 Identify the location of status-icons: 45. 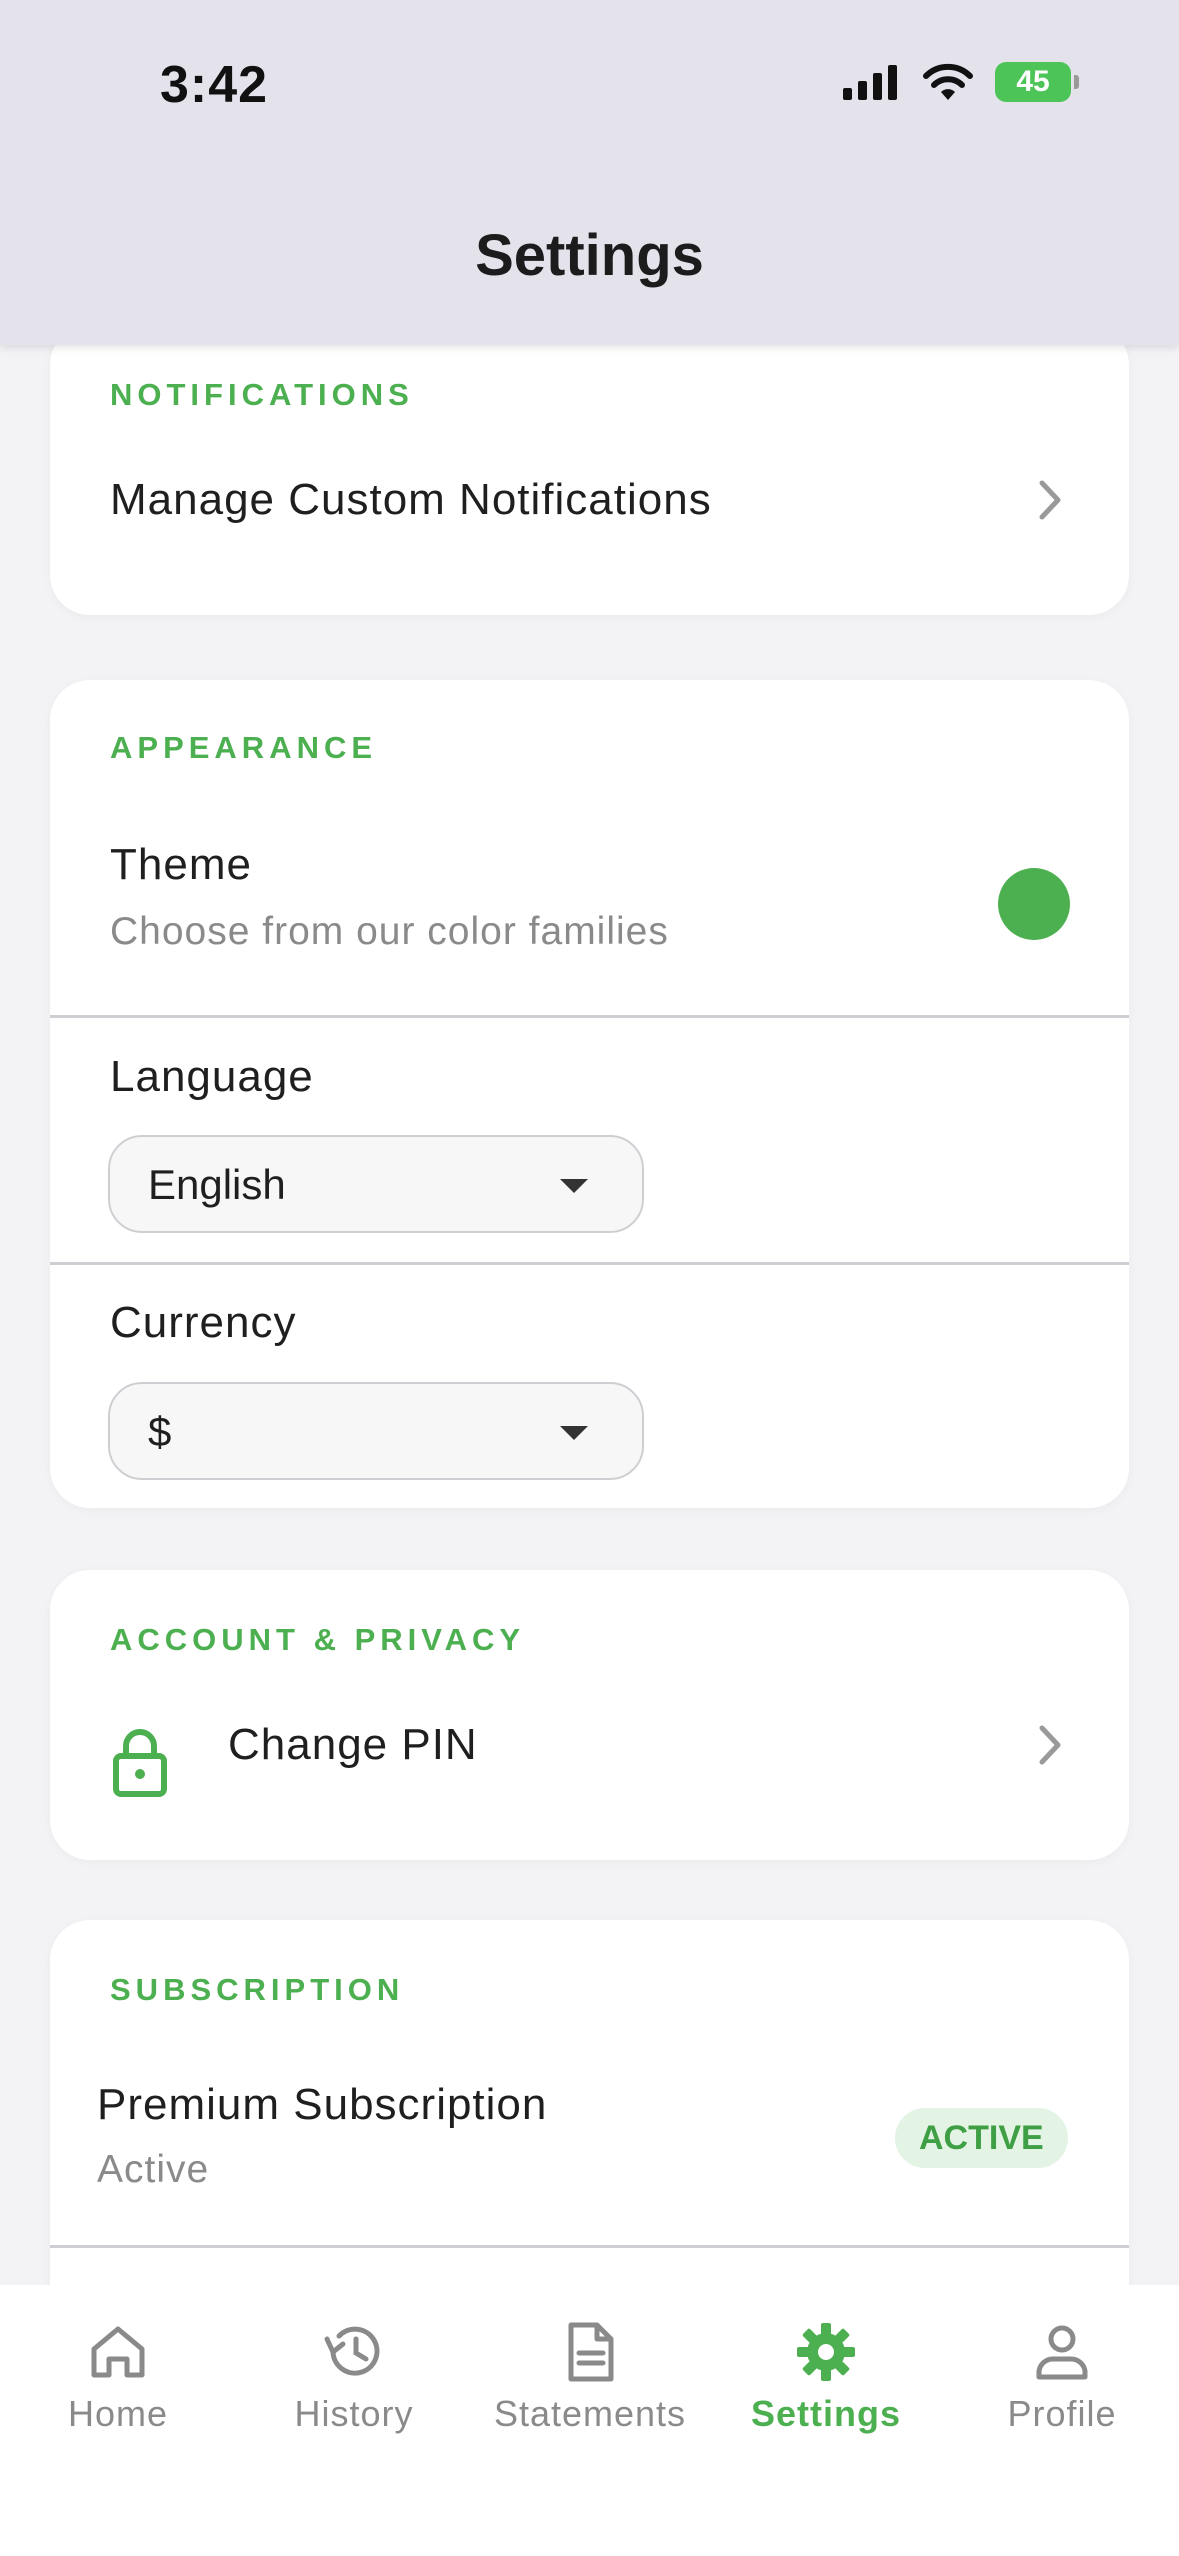
(960, 82).